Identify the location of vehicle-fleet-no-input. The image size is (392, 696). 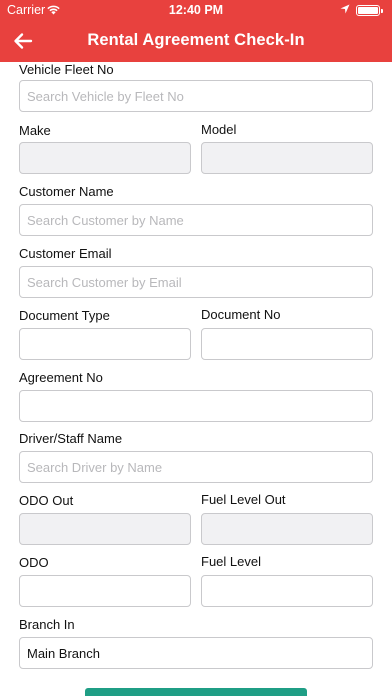
(196, 96).